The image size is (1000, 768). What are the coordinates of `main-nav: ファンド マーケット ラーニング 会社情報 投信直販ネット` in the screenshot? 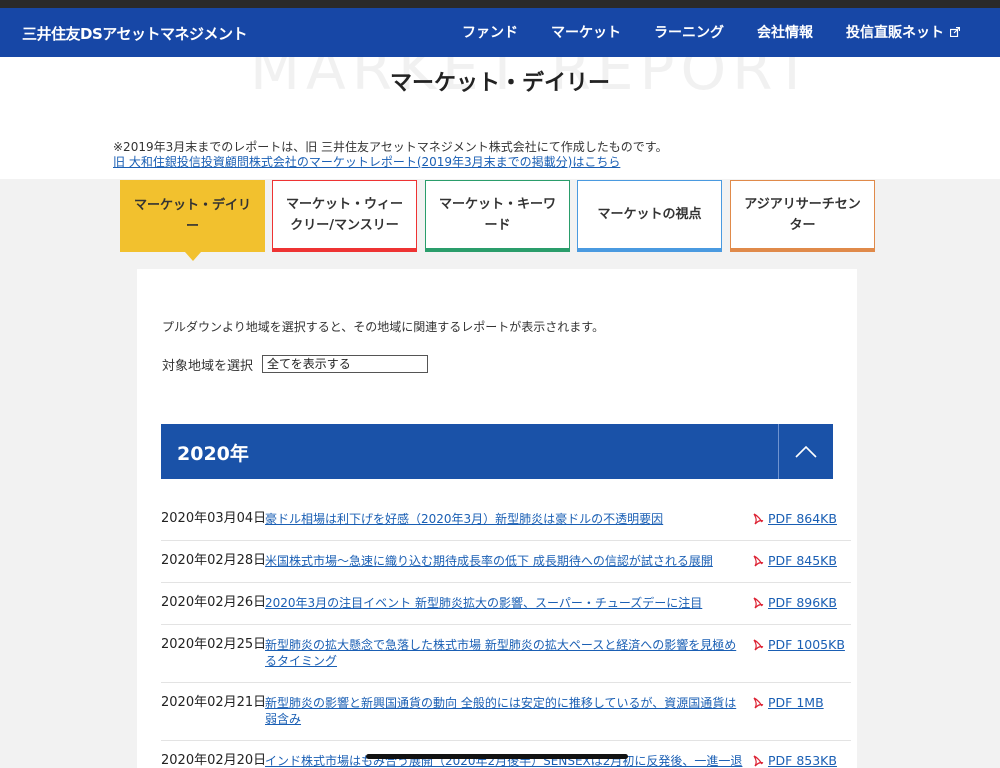 It's located at (694, 32).